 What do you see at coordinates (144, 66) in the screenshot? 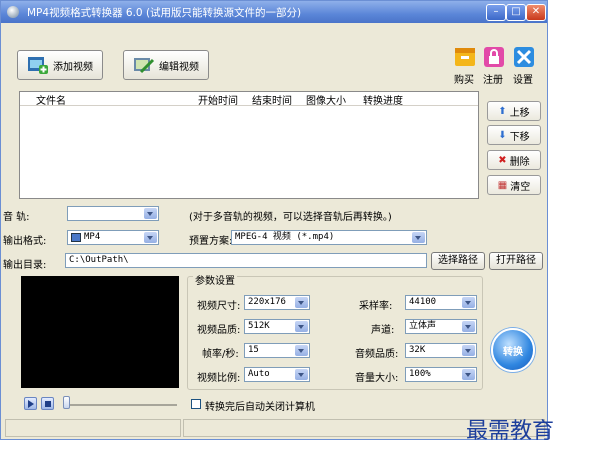
I see `film-edit-icon` at bounding box center [144, 66].